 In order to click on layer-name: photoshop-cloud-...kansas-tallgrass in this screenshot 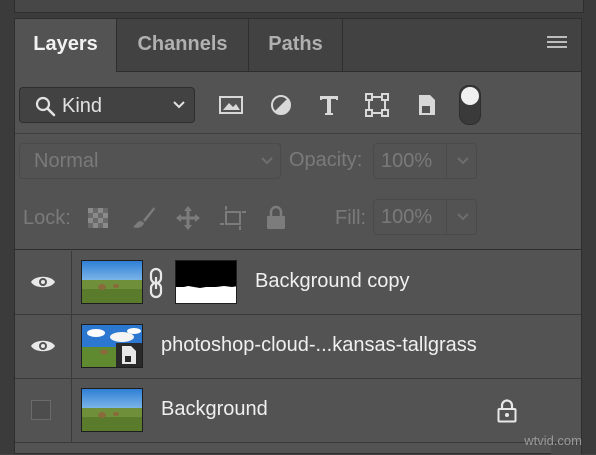, I will do `click(319, 345)`.